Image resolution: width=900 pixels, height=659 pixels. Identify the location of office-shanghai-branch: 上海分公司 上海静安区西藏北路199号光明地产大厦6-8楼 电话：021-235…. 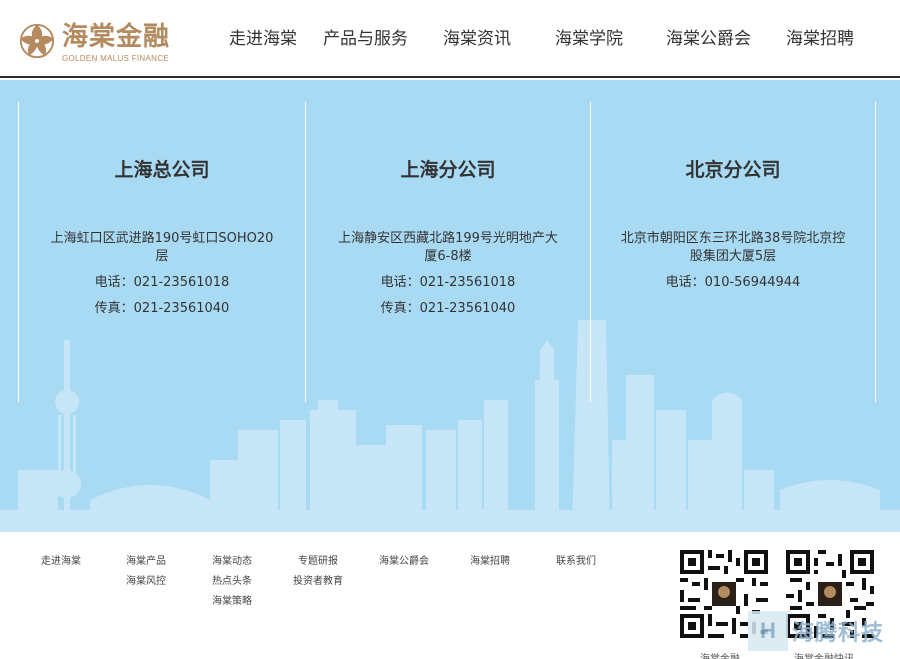
(448, 238).